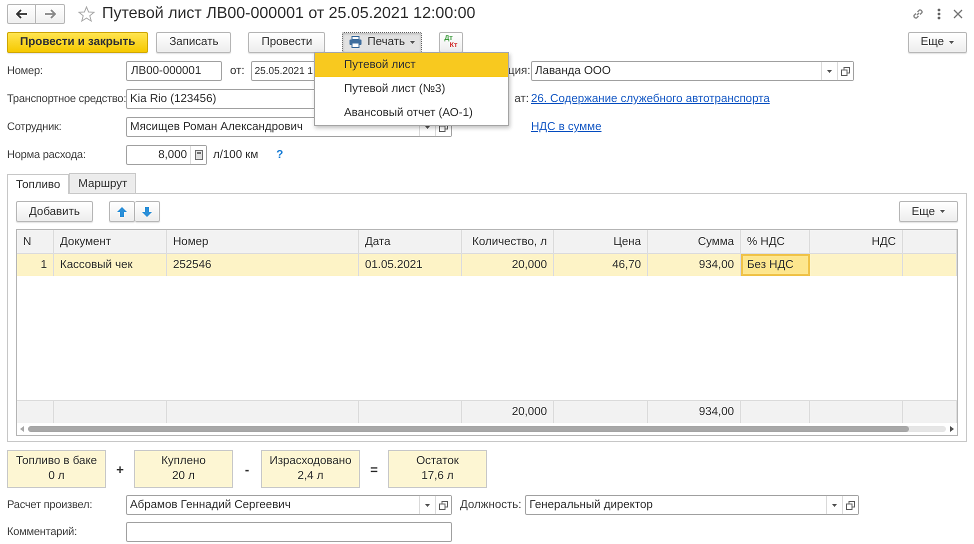 The height and width of the screenshot is (544, 974). Describe the element at coordinates (573, 71) in the screenshot. I see `field-value: Лаванда ООО` at that location.